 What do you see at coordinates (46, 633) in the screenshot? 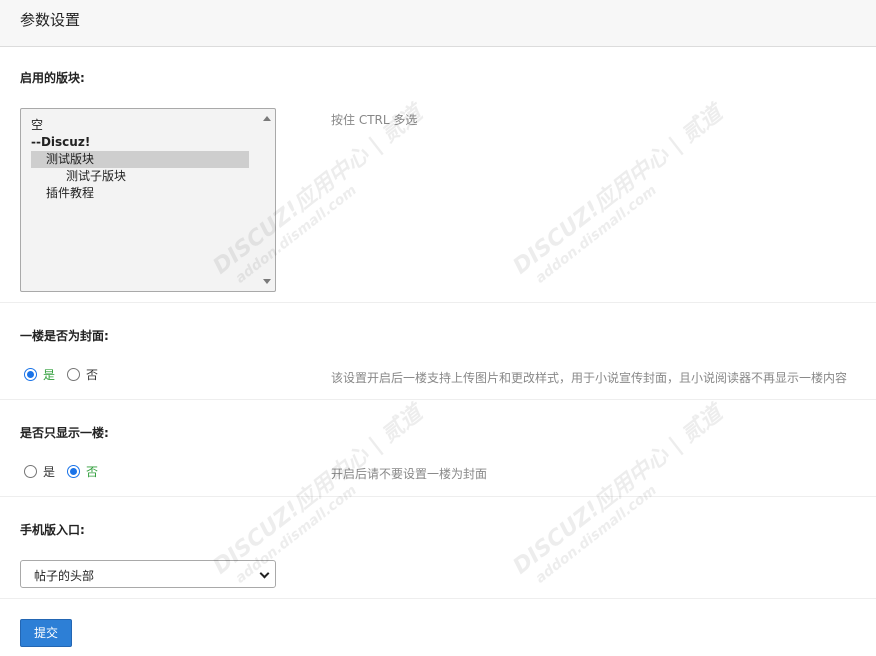
I see `submit-button: 提交` at bounding box center [46, 633].